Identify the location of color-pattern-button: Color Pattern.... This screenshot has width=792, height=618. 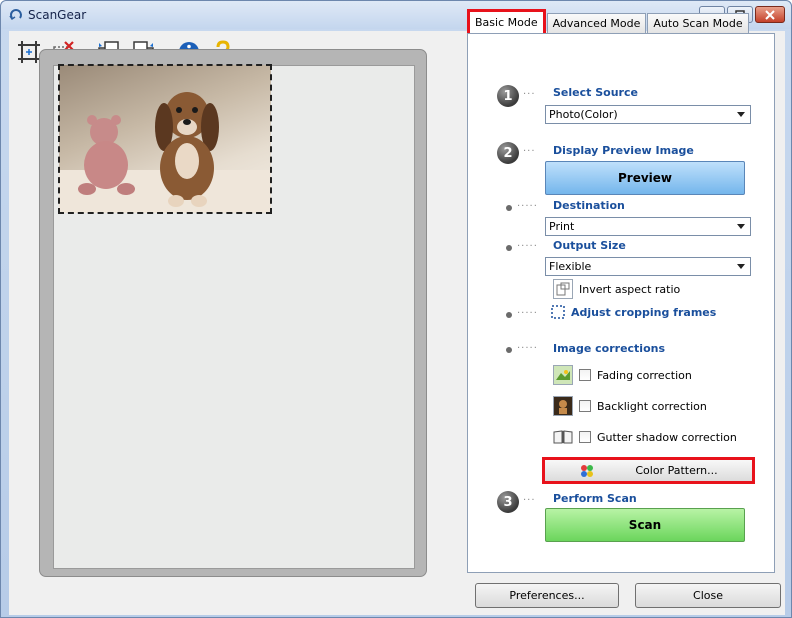
(648, 470).